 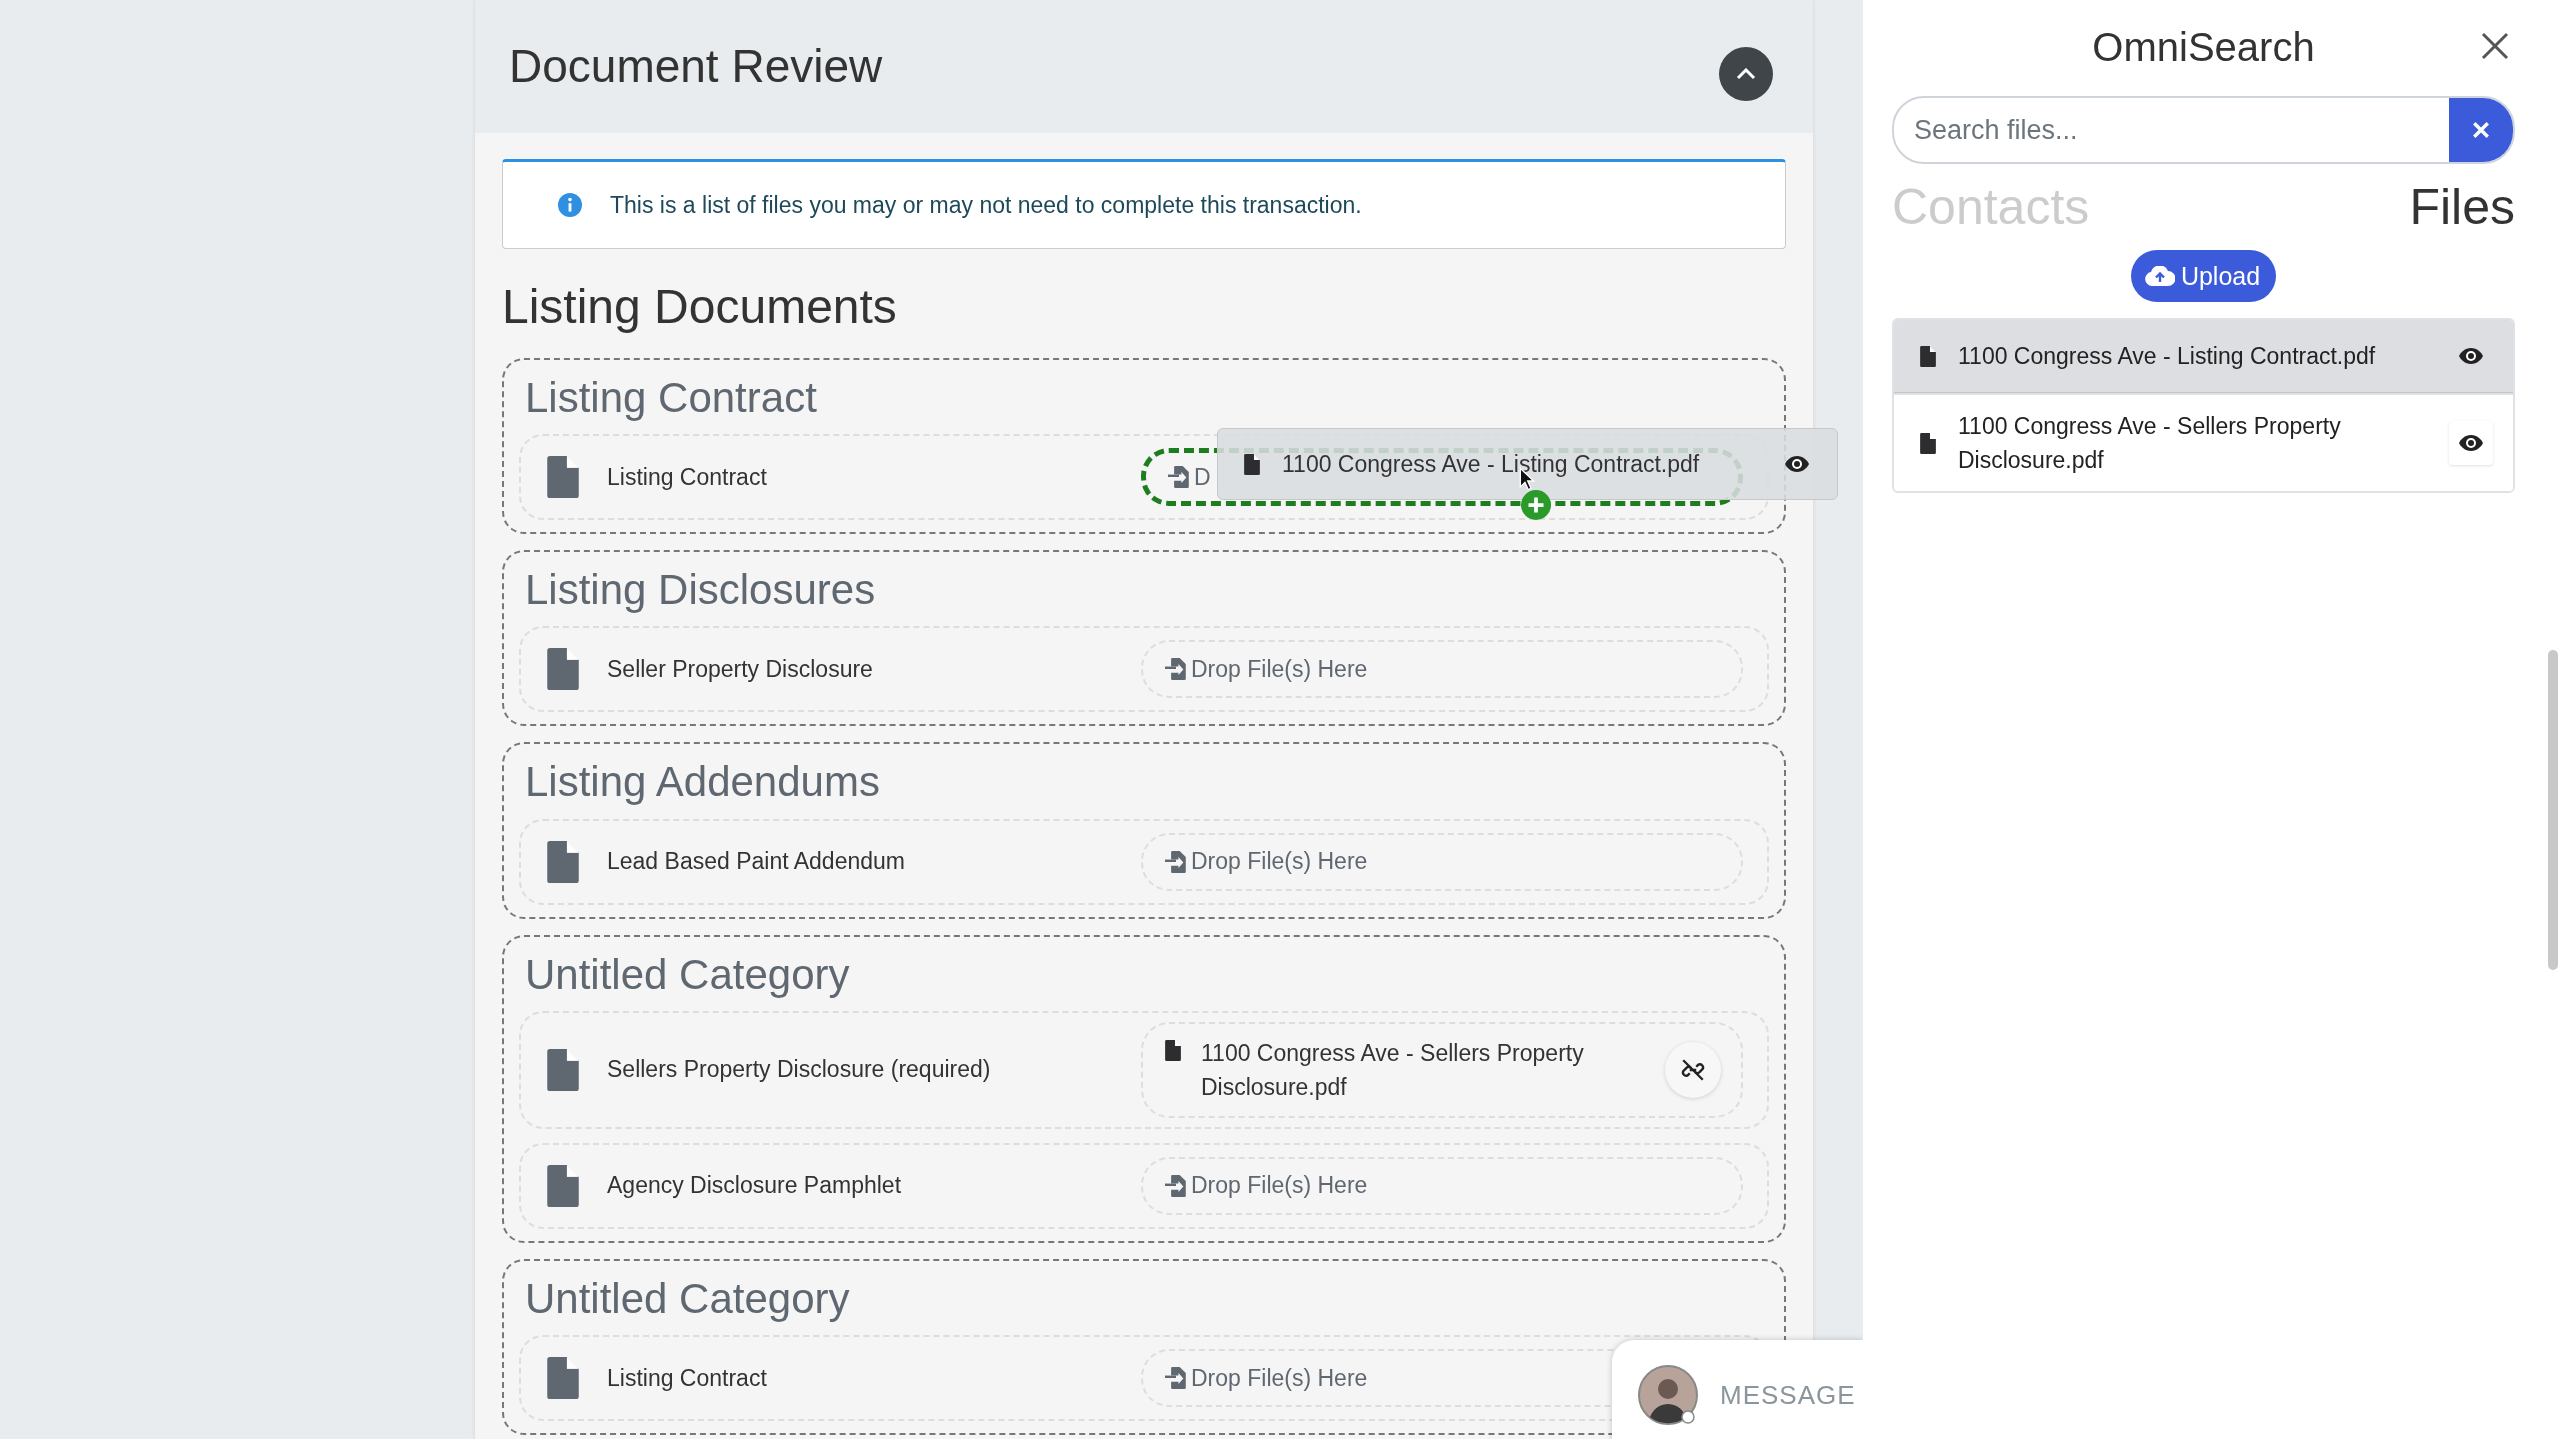 I want to click on file-list-item: 1100 Congress Ave - Listing Contract.pdf, so click(x=2203, y=356).